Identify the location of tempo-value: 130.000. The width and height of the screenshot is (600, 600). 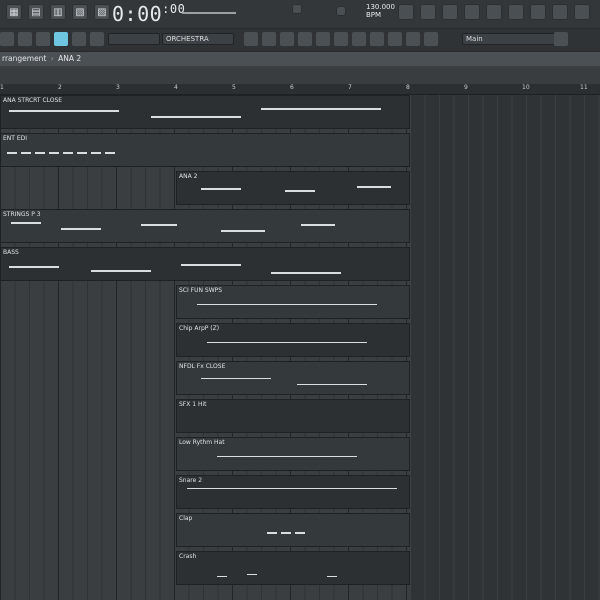
(380, 7).